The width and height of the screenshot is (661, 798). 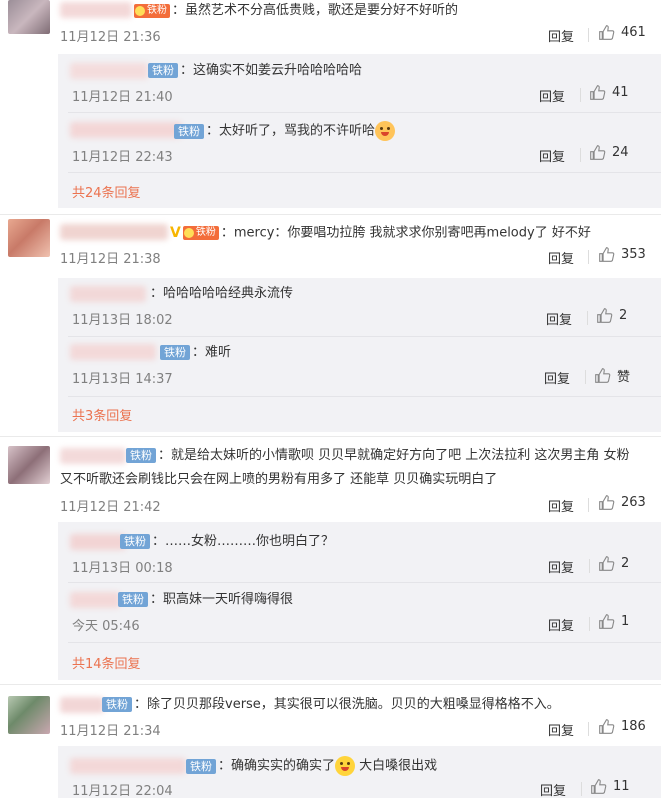 What do you see at coordinates (122, 379) in the screenshot?
I see `timestamp: 11月13日 14:37` at bounding box center [122, 379].